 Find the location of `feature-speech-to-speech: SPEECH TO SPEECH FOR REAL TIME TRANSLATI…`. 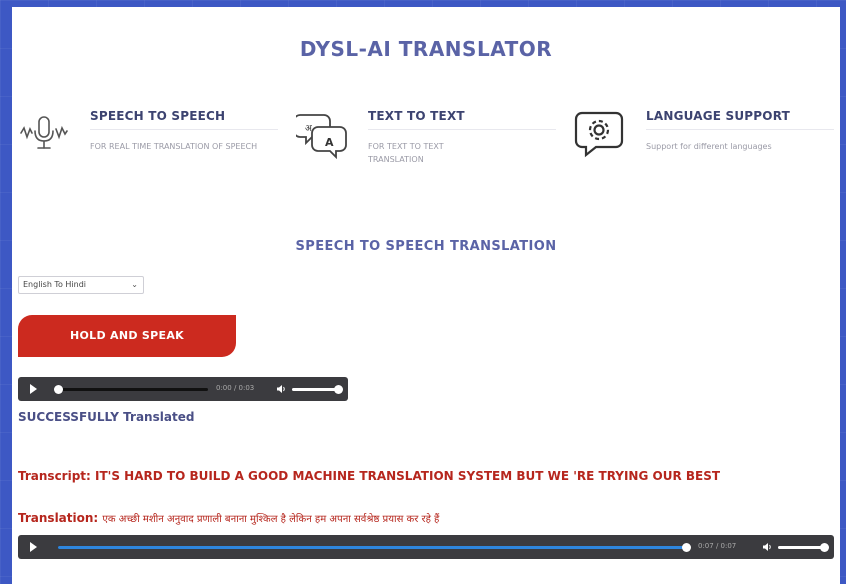

feature-speech-to-speech: SPEECH TO SPEECH FOR REAL TIME TRANSLATI… is located at coordinates (149, 145).